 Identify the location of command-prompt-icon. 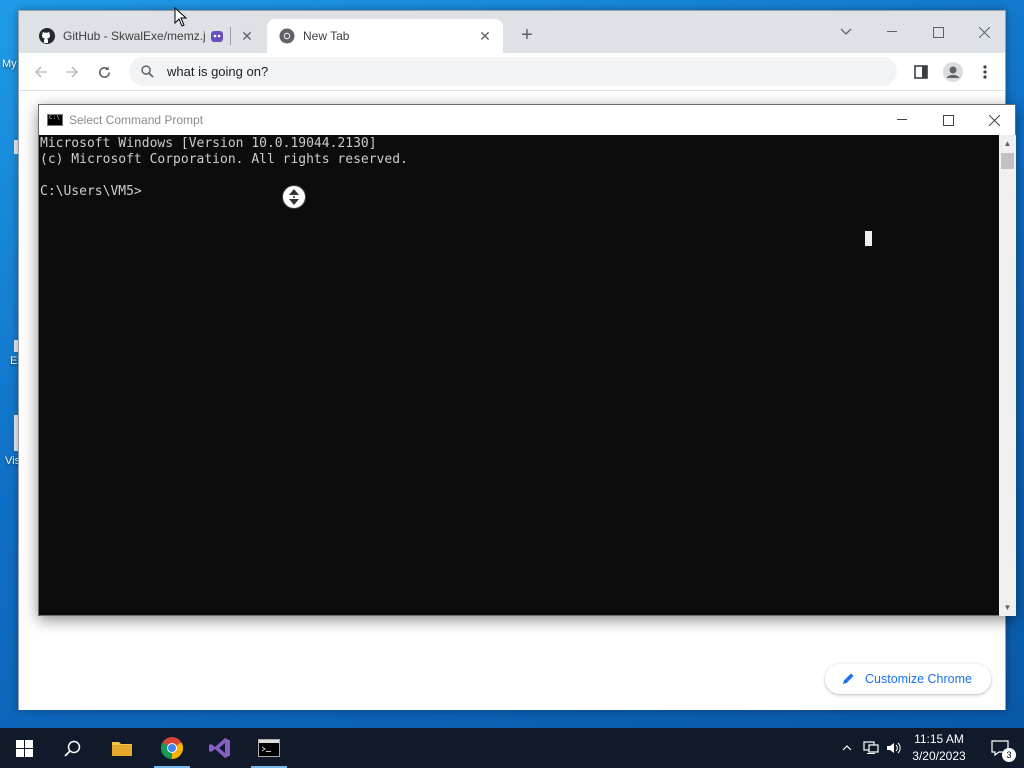
(55, 120).